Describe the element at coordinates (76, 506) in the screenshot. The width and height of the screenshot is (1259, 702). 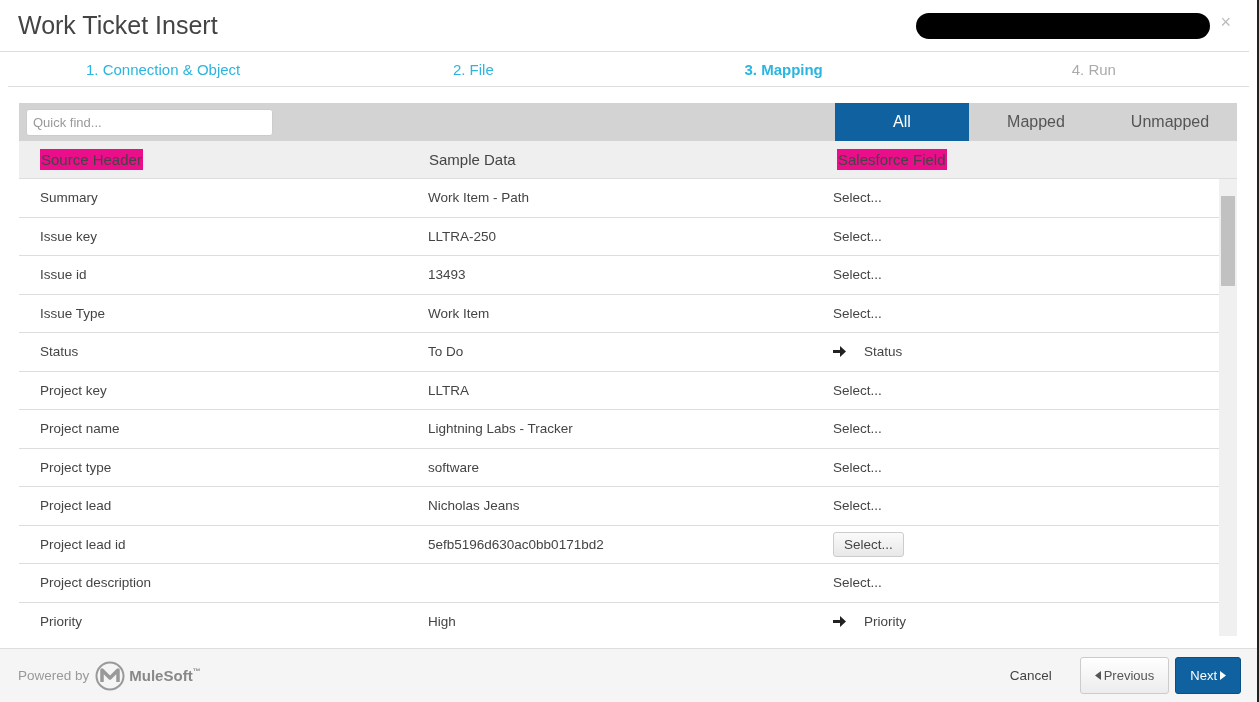
I see `table-cell-text: Project lead` at that location.